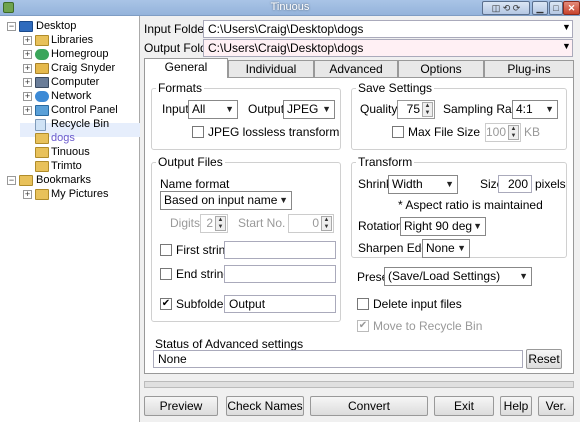 The height and width of the screenshot is (422, 580). Describe the element at coordinates (271, 68) in the screenshot. I see `tab-individual: Individual` at that location.